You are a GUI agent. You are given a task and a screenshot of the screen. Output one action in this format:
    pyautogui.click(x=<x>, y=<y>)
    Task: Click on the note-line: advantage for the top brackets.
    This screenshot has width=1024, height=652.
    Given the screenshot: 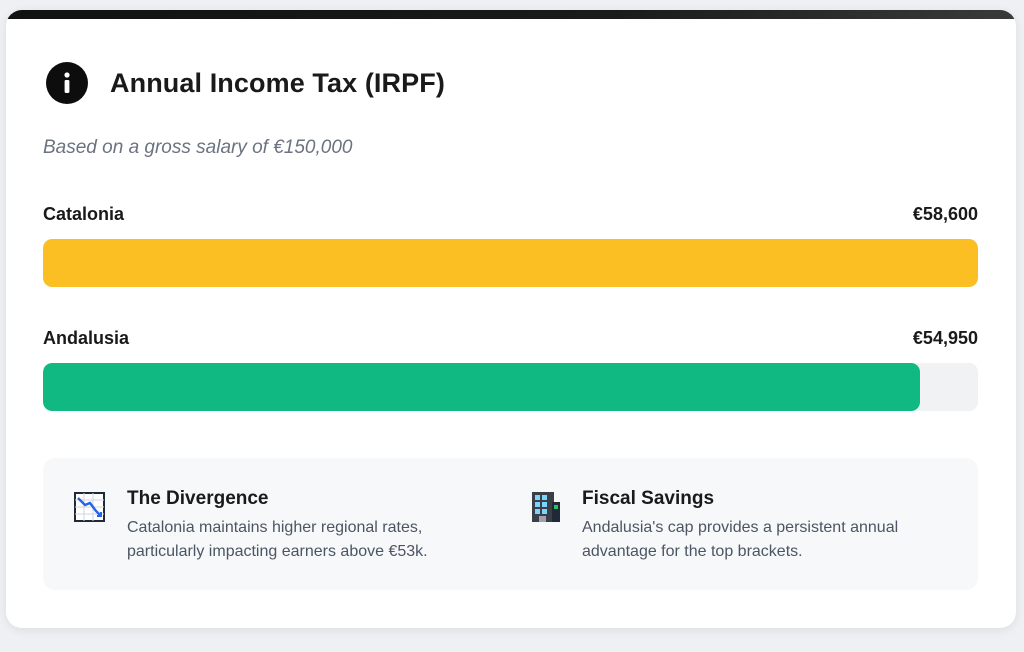 What is the action you would take?
    pyautogui.click(x=692, y=551)
    